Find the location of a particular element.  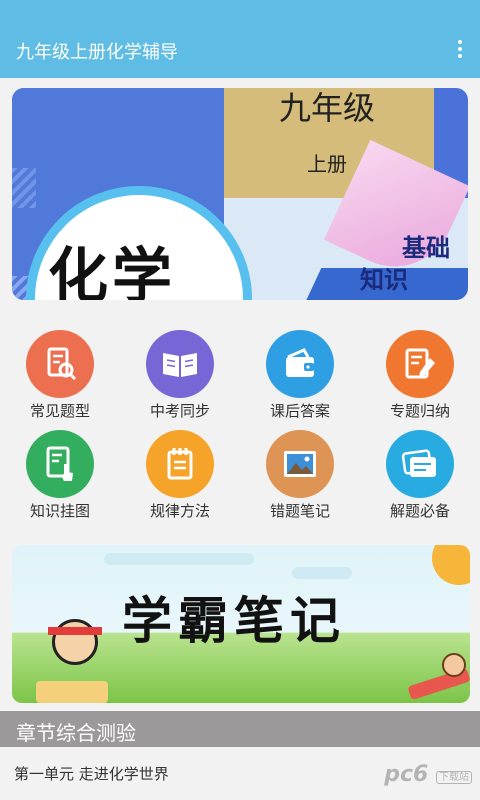

banner-stripes is located at coordinates (24, 188).